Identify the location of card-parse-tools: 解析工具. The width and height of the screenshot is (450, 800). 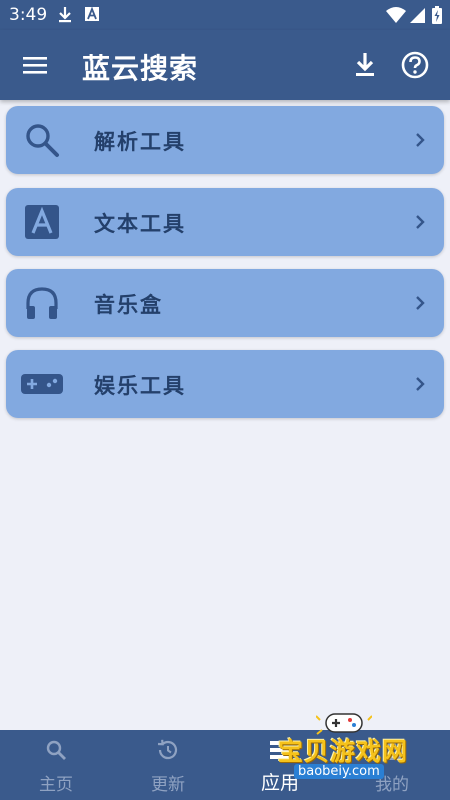
(225, 140).